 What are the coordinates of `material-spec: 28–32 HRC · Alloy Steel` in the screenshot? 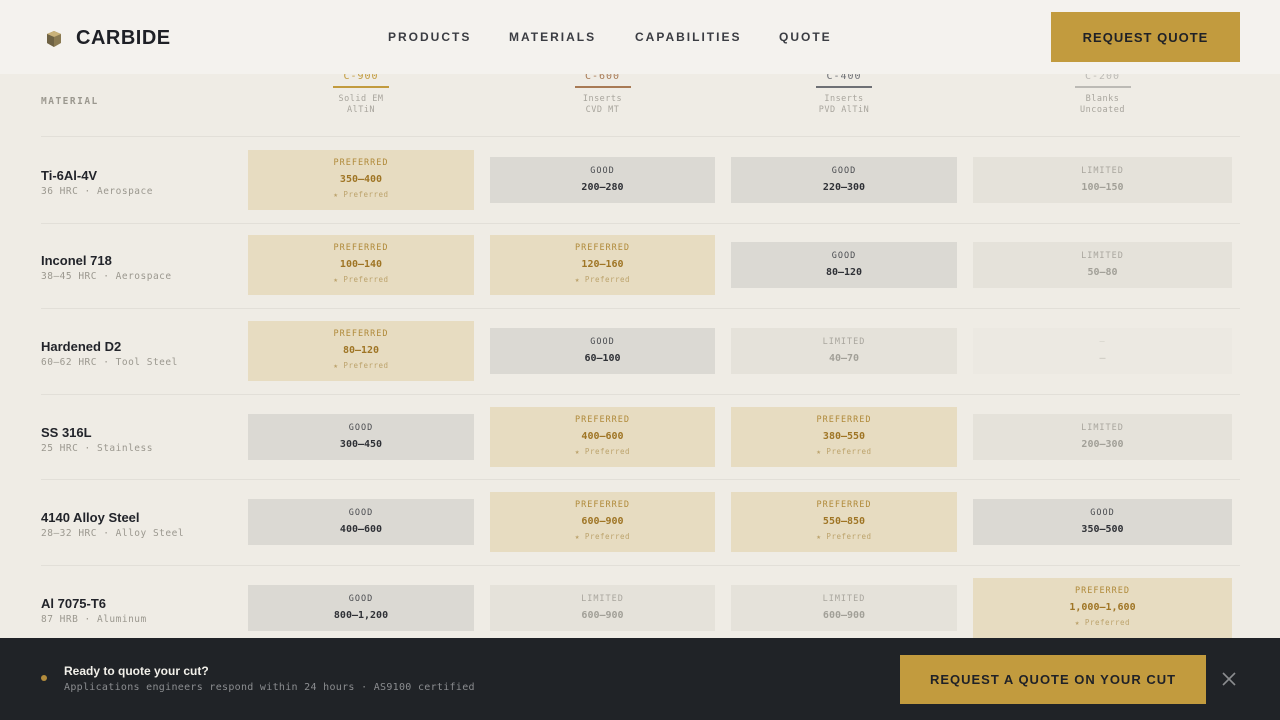 It's located at (113, 534).